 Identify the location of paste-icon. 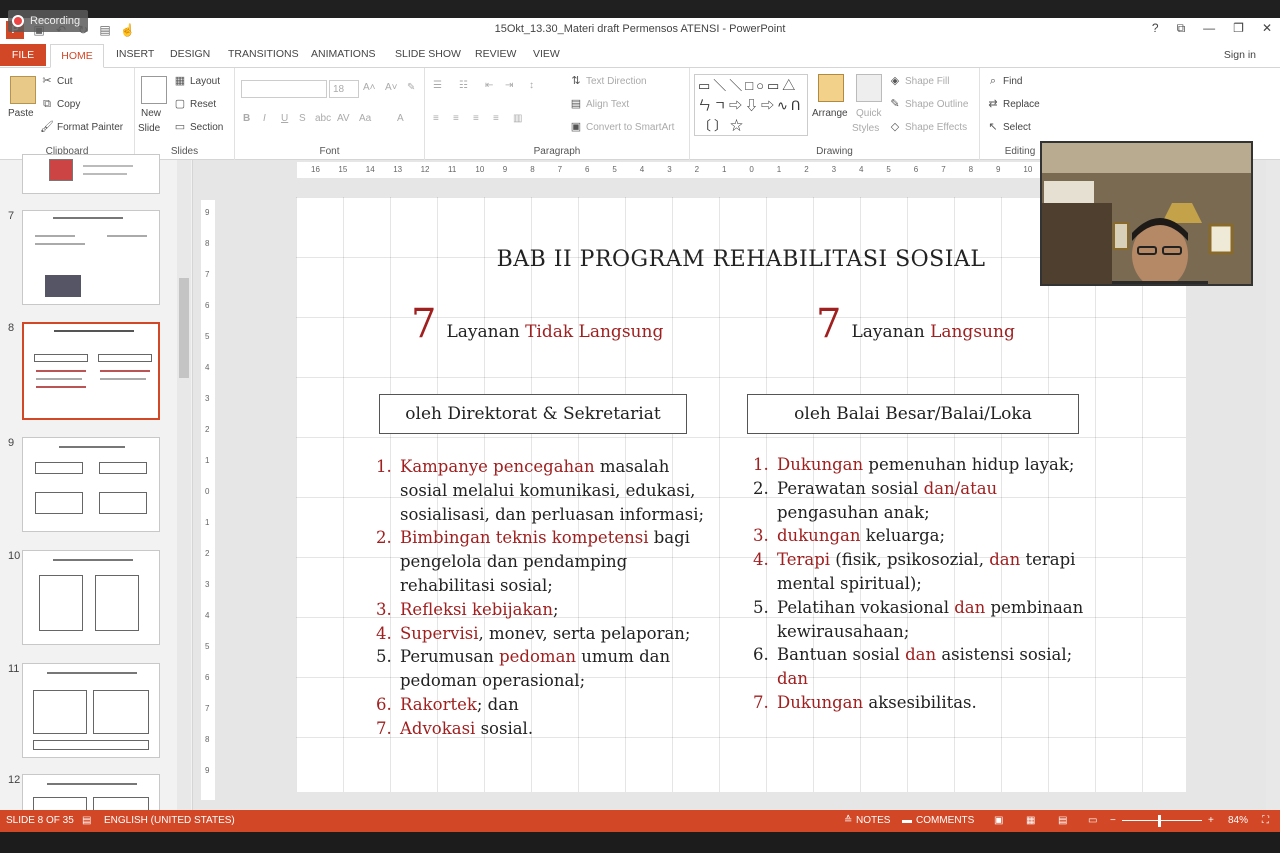
(23, 90).